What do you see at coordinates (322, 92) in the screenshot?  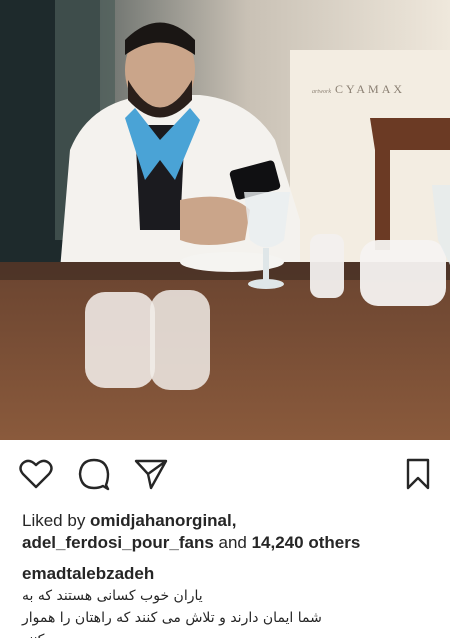 I see `watermark-prefix: artwork` at bounding box center [322, 92].